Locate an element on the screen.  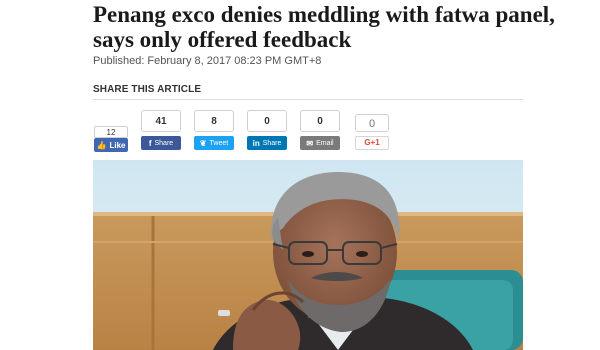
linkedin-count: 0 is located at coordinates (267, 121).